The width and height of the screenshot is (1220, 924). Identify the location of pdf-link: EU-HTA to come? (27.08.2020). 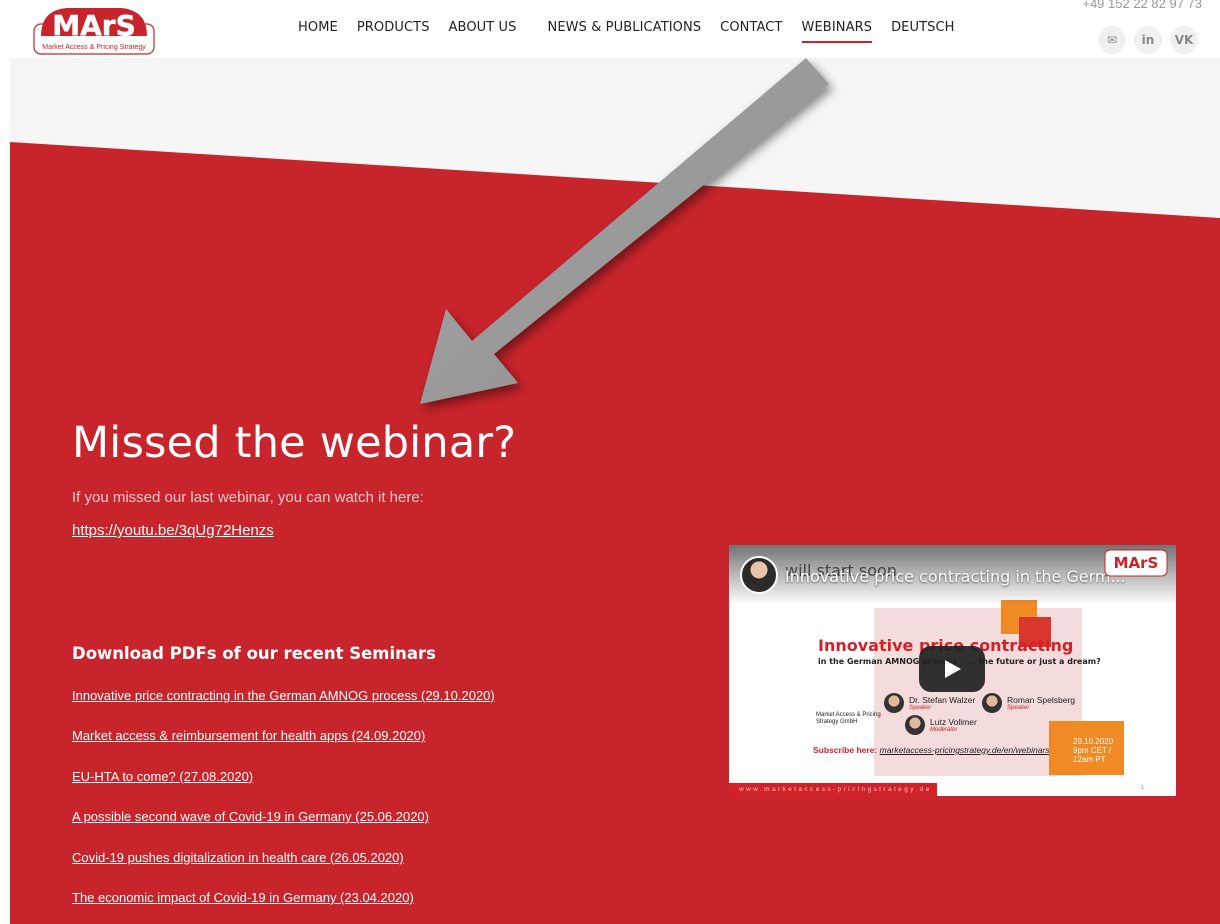
(162, 776).